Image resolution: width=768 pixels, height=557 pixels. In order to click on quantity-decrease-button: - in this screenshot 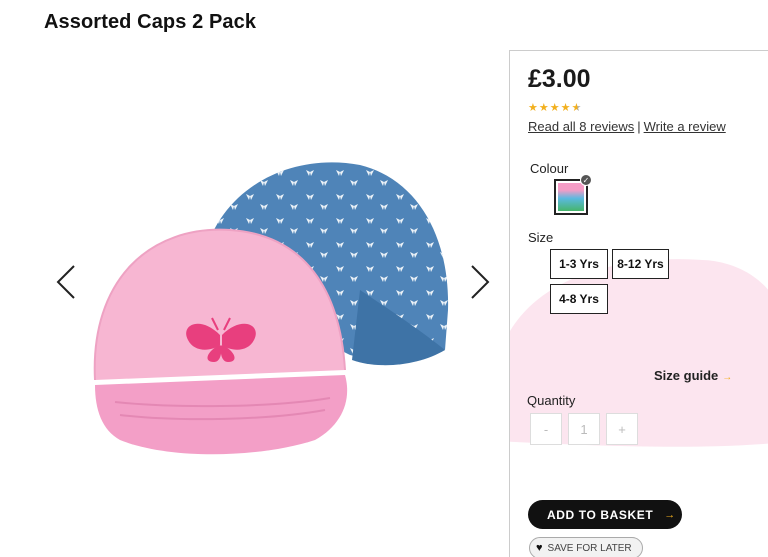, I will do `click(546, 429)`.